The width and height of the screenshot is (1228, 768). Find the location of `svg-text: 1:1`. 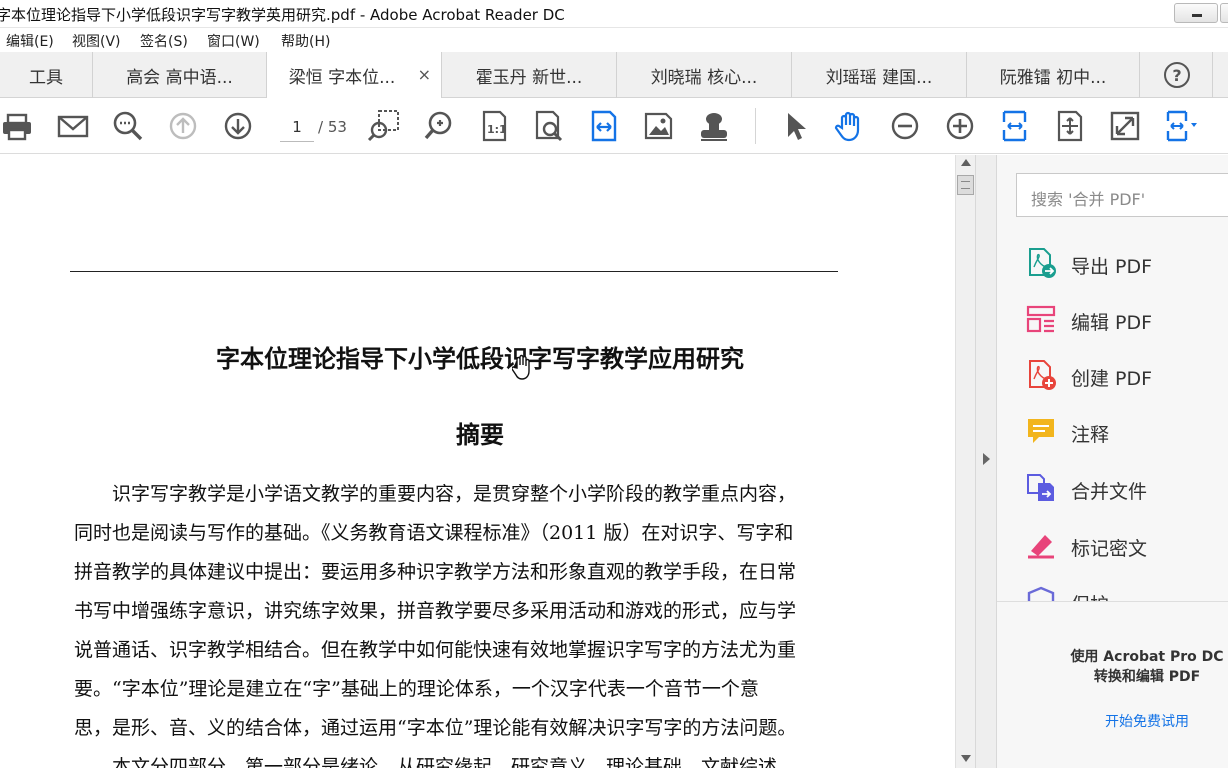

svg-text: 1:1 is located at coordinates (497, 129).